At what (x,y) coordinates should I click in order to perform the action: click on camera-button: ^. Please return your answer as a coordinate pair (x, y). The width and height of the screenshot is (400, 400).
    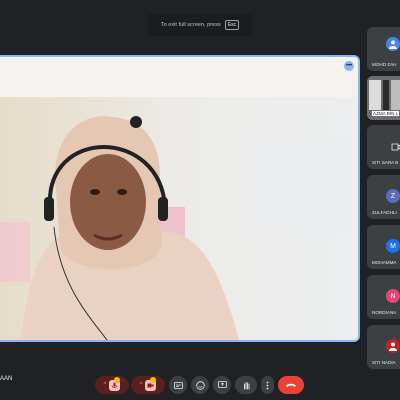
    Looking at the image, I should click on (148, 385).